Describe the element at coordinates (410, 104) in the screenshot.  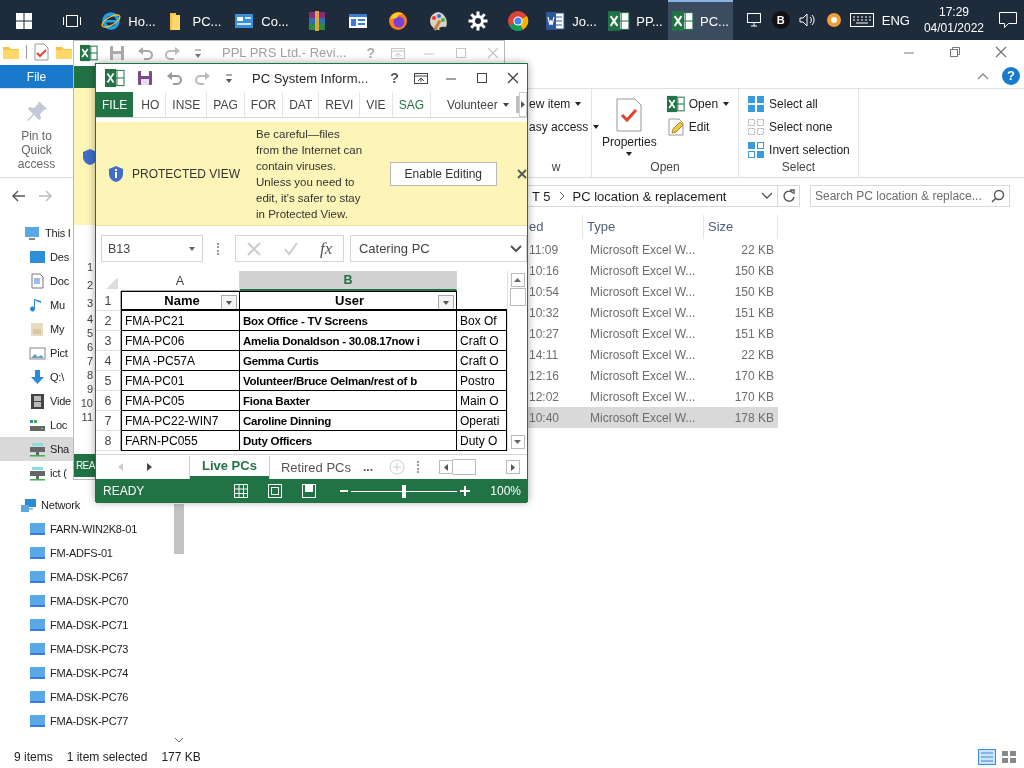
I see `ribbon-tab: SAG` at that location.